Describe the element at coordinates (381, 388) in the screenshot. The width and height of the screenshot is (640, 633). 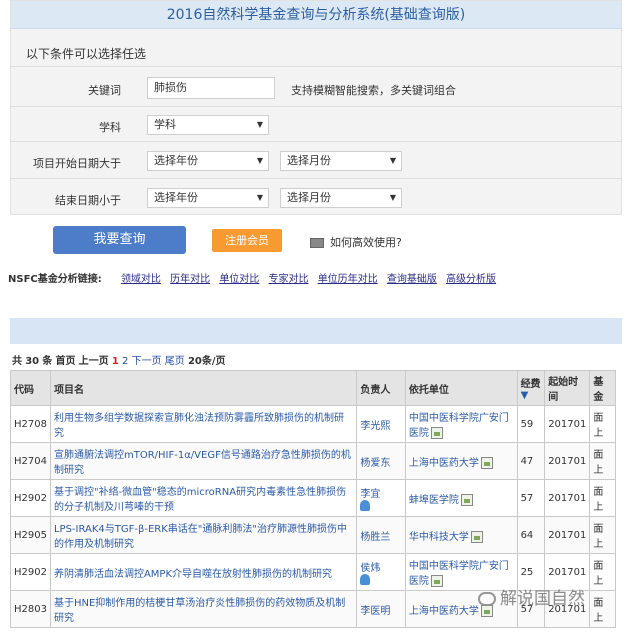
I see `col-person: 负责人` at that location.